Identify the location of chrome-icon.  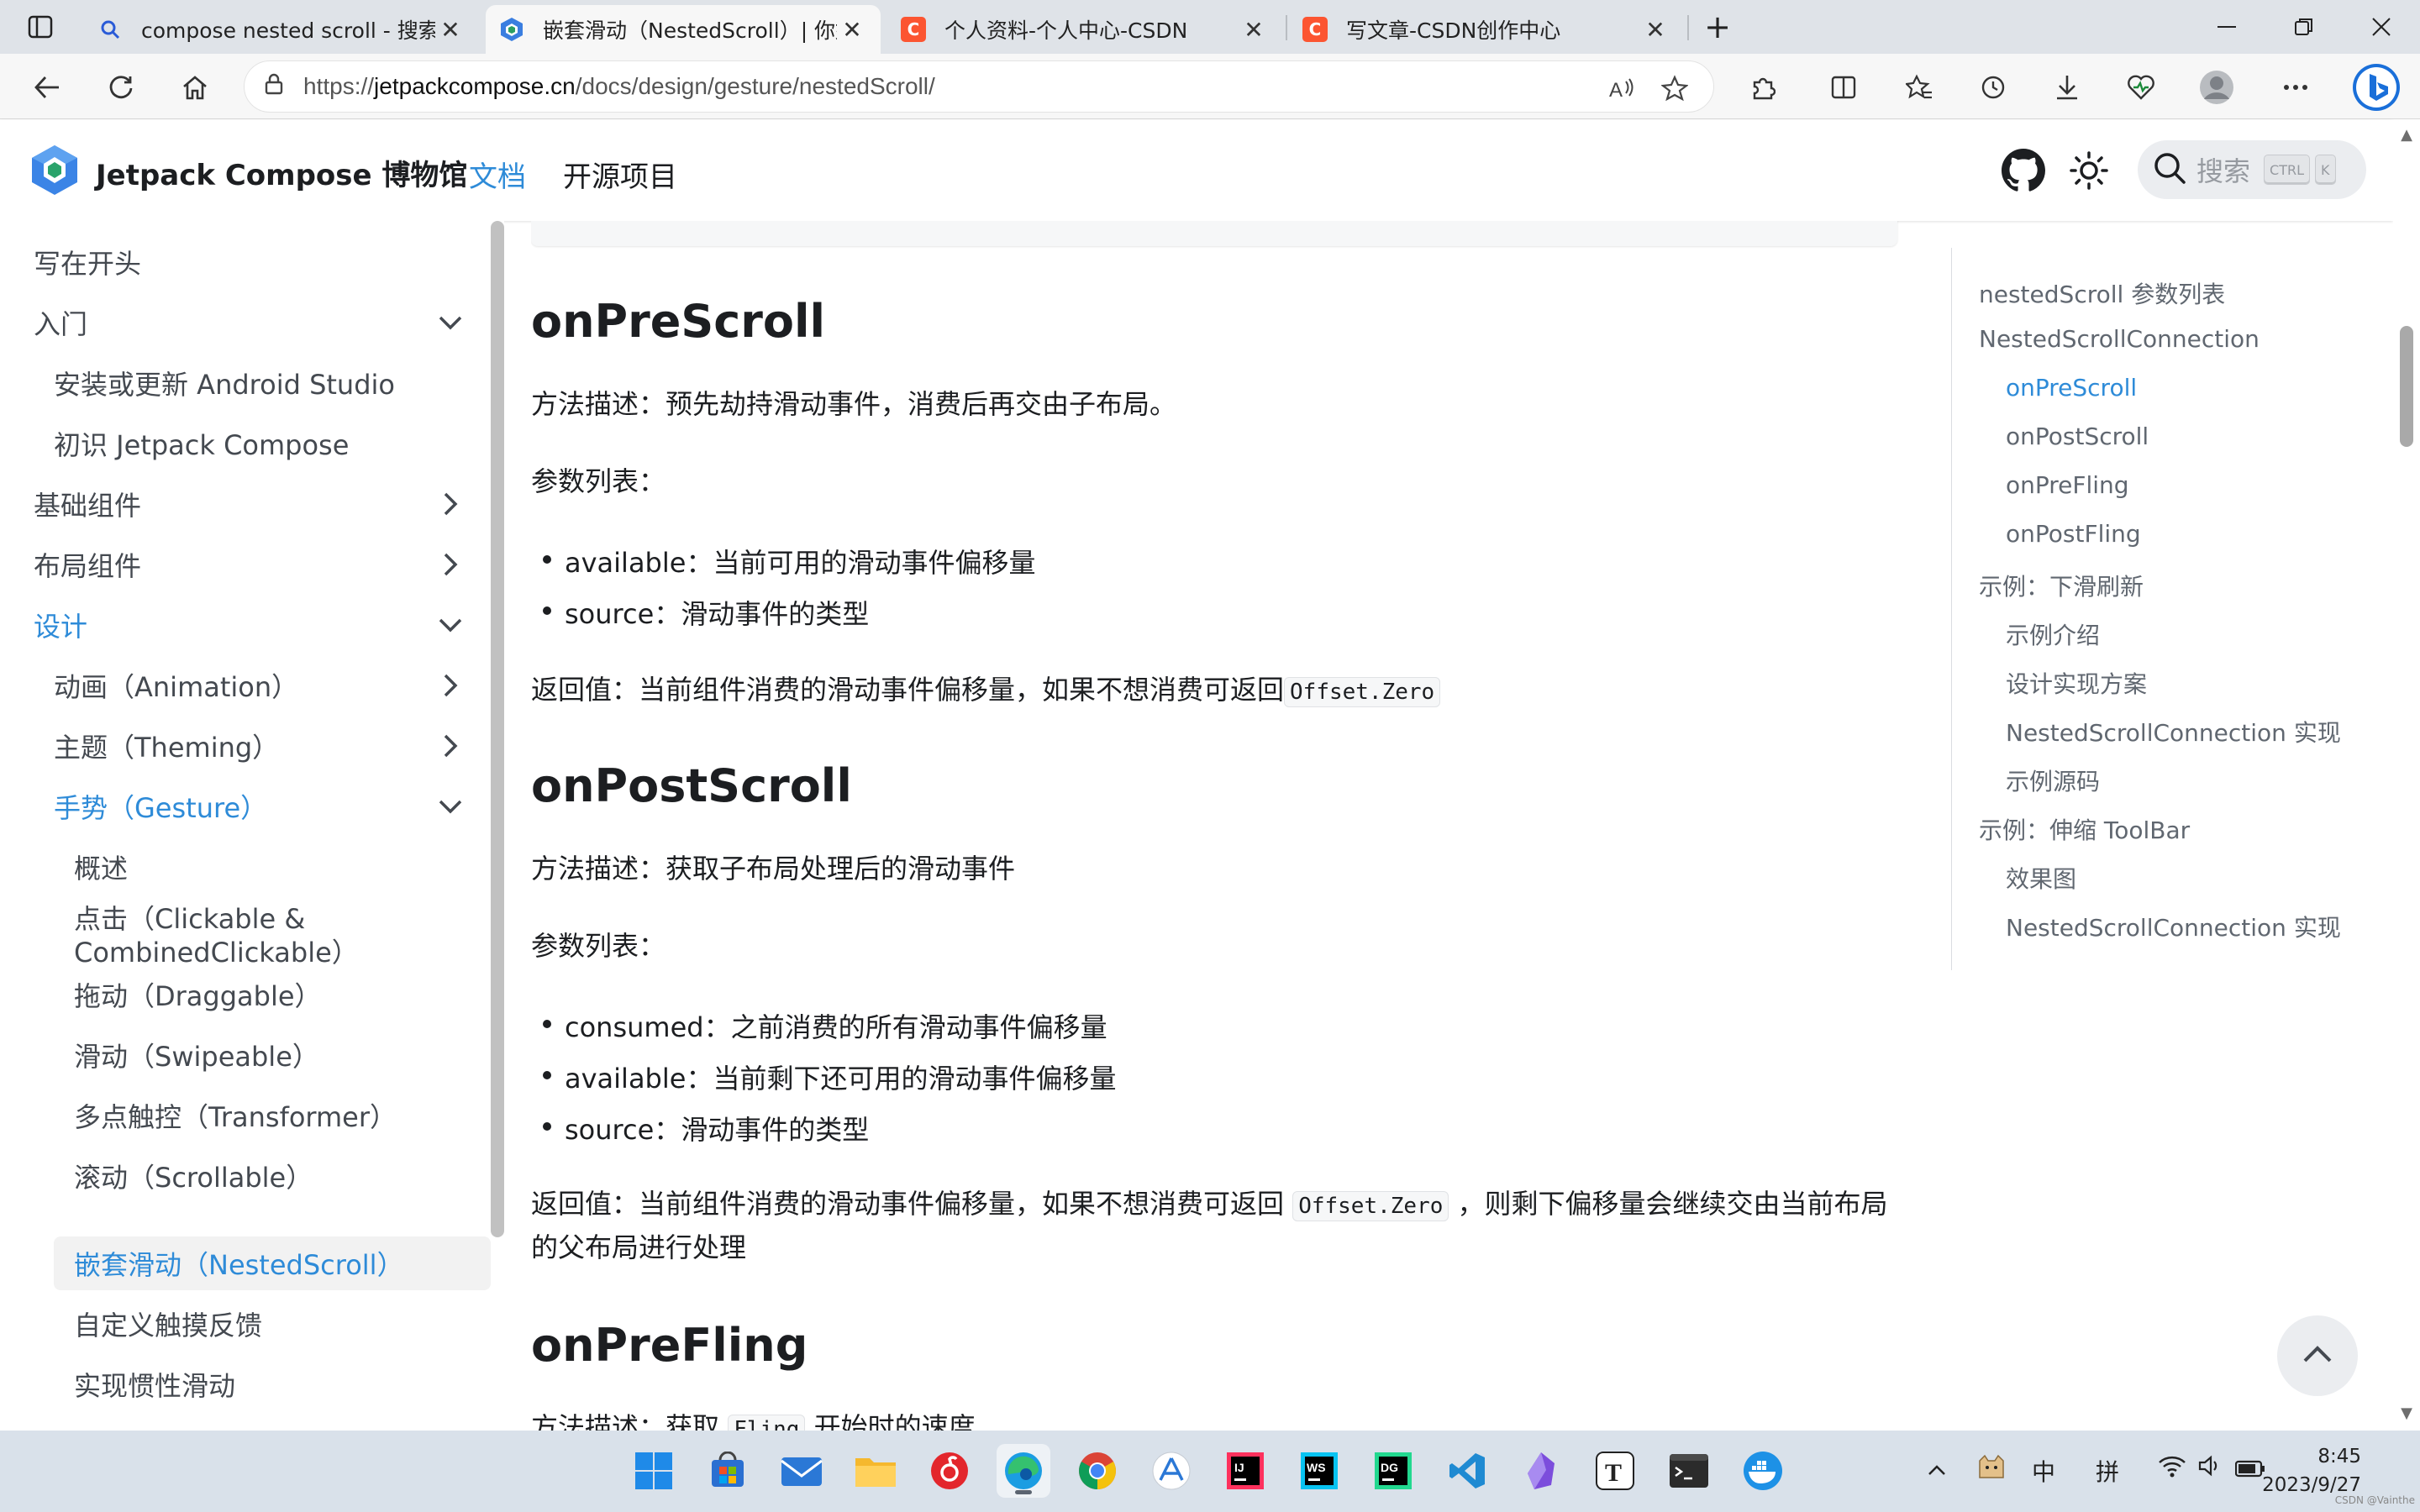
(1097, 1471).